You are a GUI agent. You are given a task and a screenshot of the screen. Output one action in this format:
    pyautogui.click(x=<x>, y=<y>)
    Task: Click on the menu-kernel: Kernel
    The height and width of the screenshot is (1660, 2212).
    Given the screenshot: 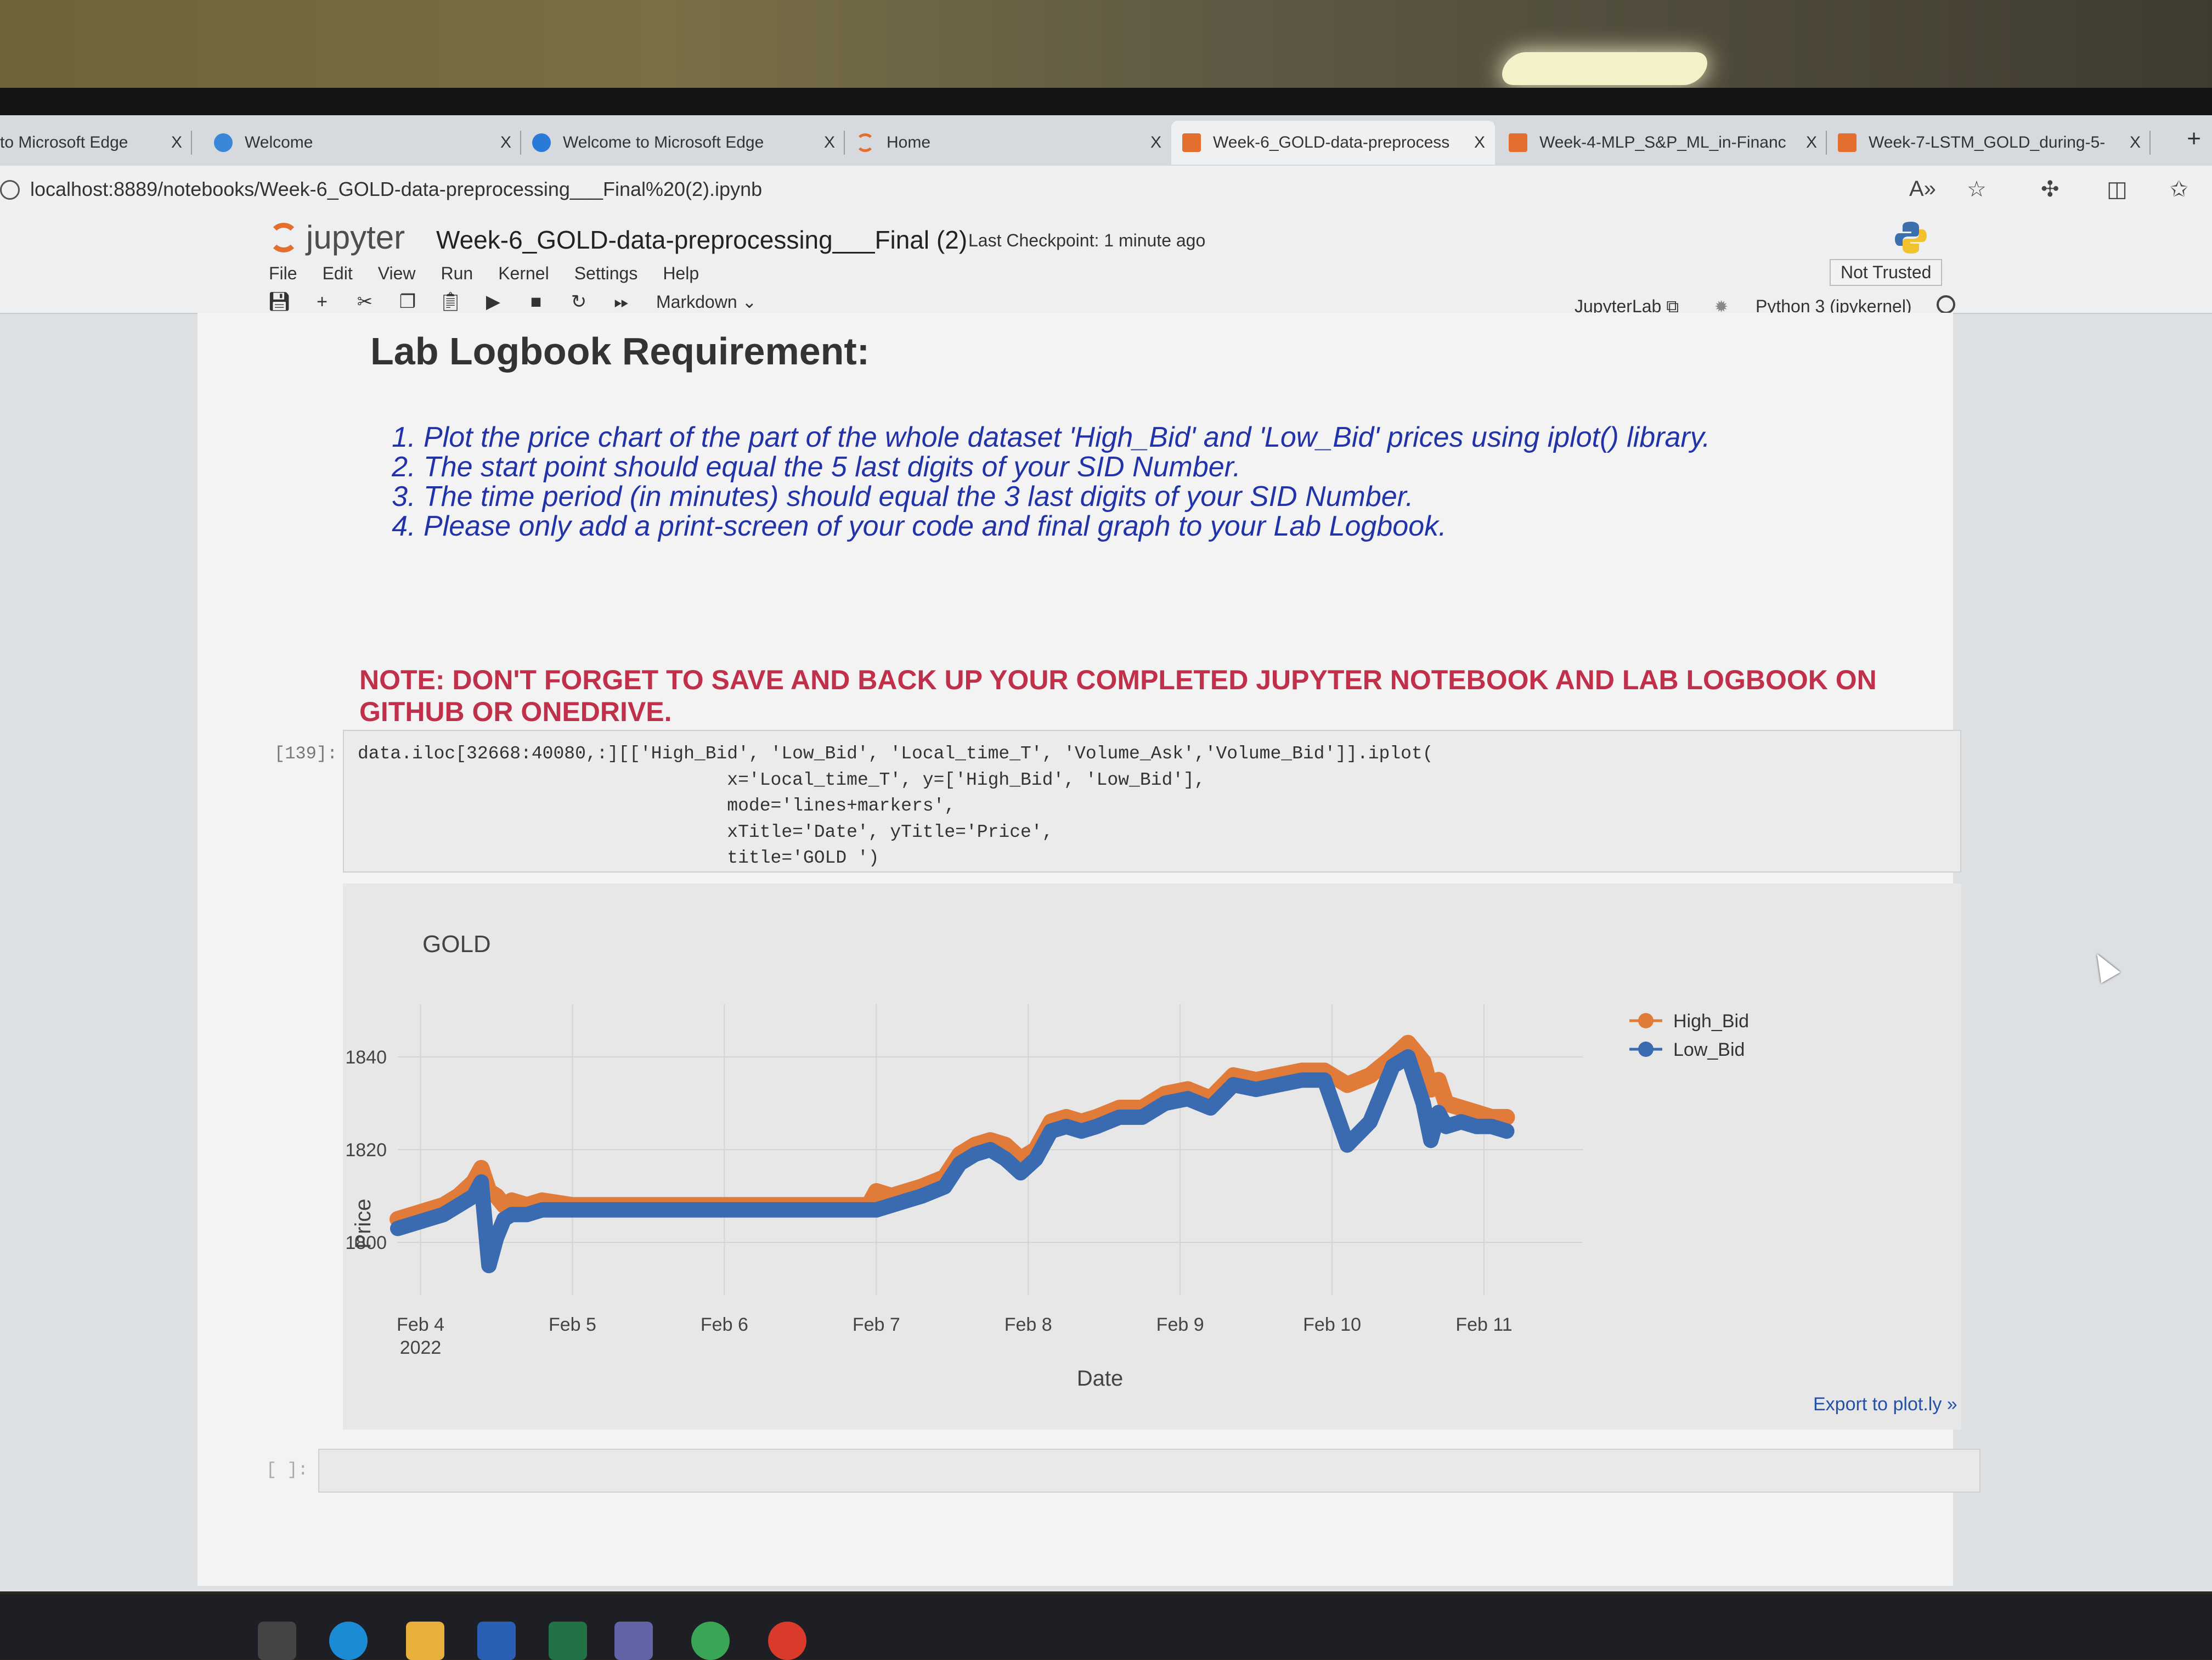 What is the action you would take?
    pyautogui.click(x=523, y=273)
    